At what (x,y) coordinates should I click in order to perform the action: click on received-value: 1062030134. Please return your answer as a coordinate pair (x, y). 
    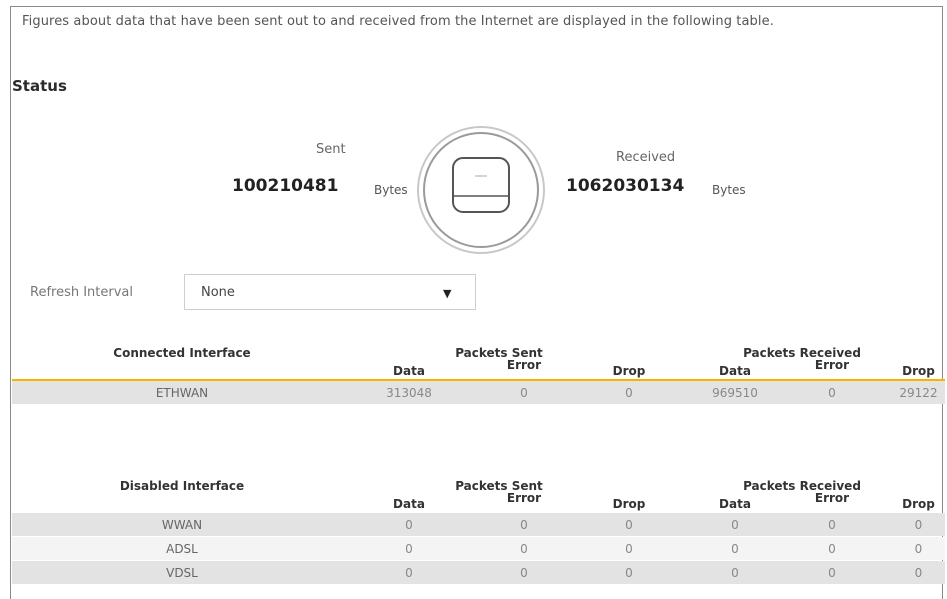
    Looking at the image, I should click on (625, 186).